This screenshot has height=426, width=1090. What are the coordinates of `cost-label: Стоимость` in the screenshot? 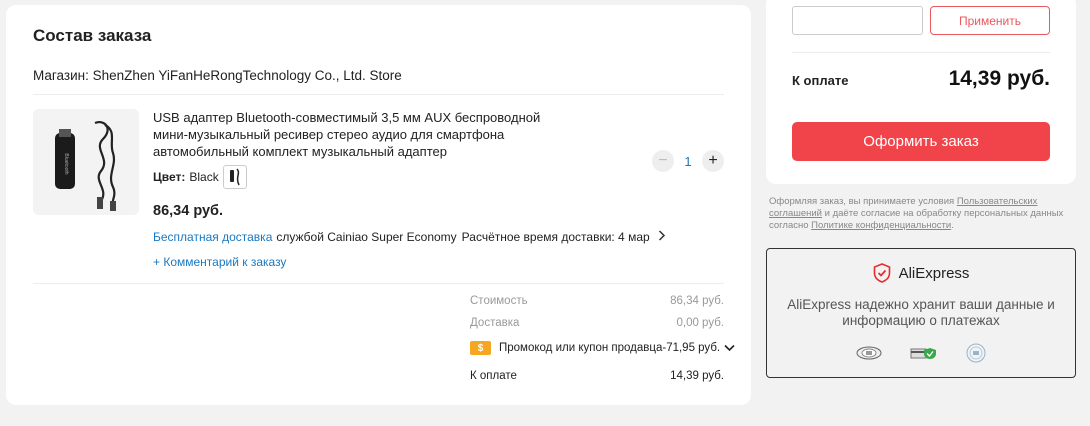 It's located at (499, 301).